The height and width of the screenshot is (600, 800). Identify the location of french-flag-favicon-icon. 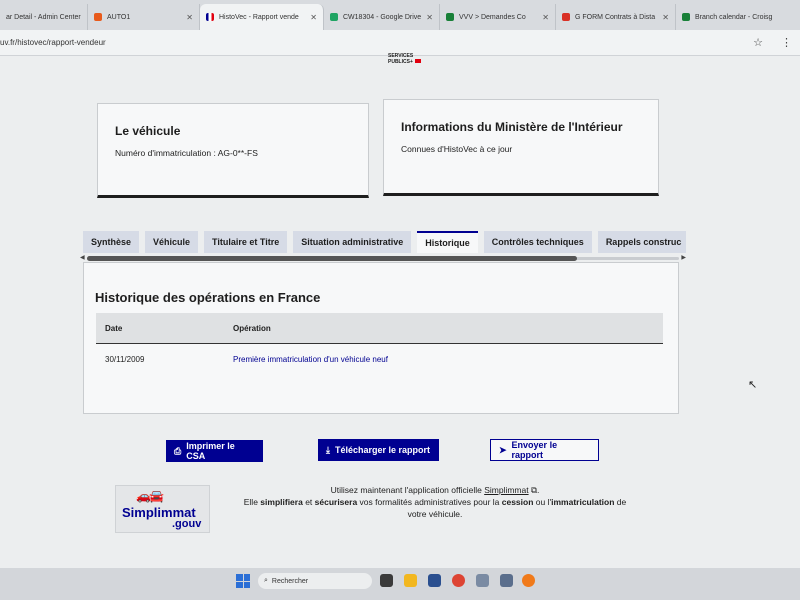
(210, 17).